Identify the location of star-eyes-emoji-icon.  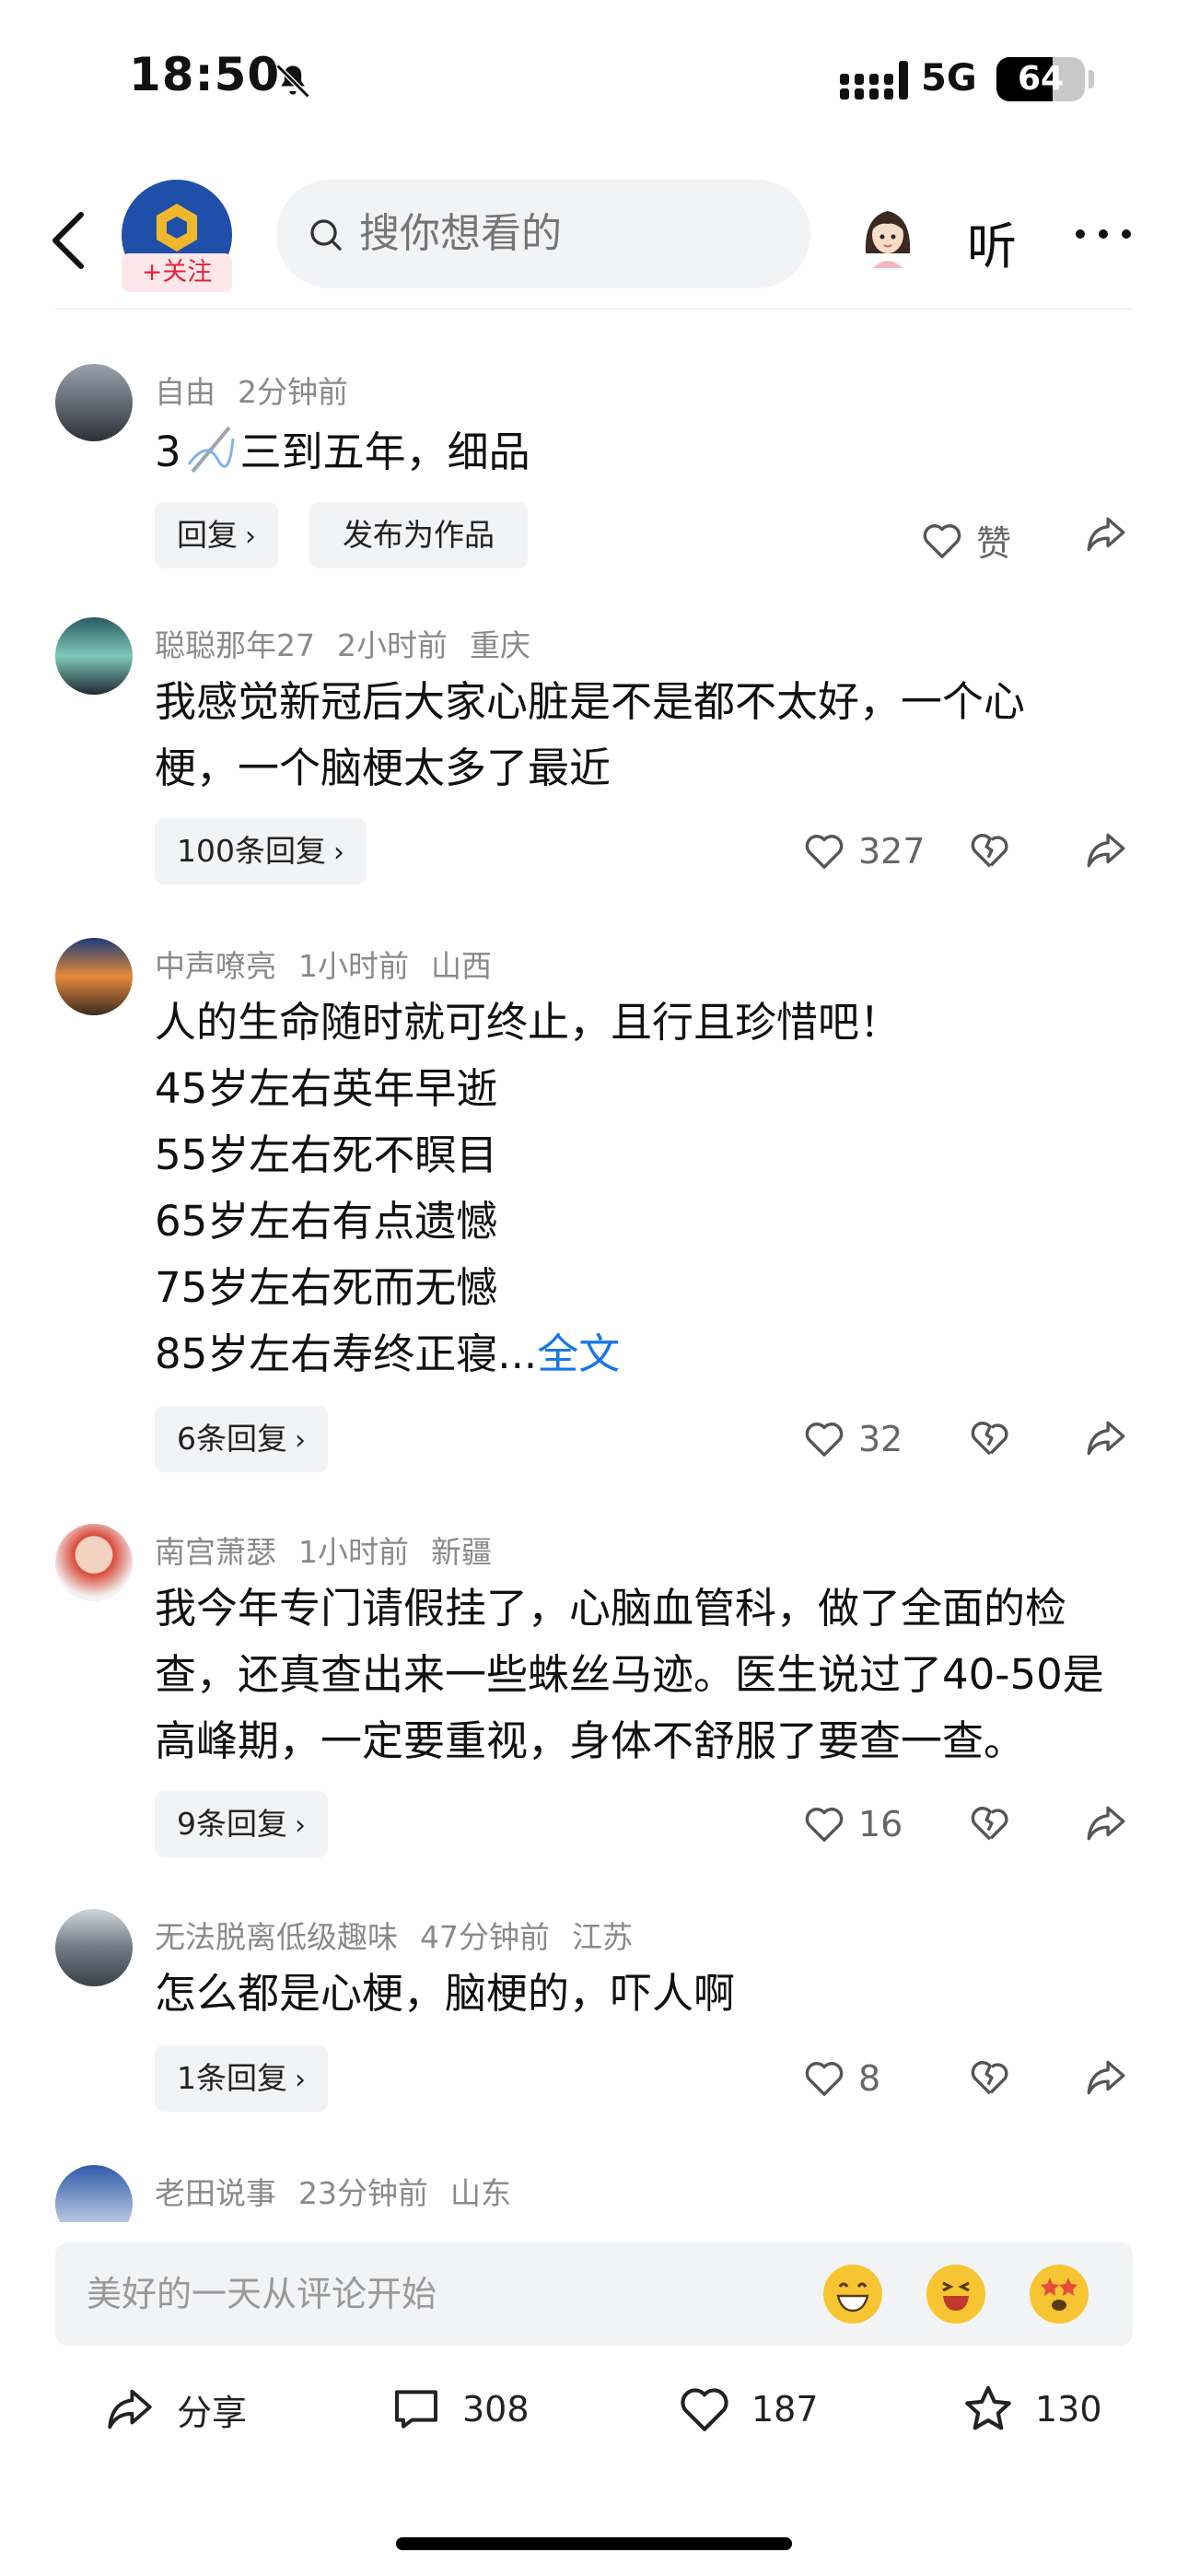
(1060, 2294).